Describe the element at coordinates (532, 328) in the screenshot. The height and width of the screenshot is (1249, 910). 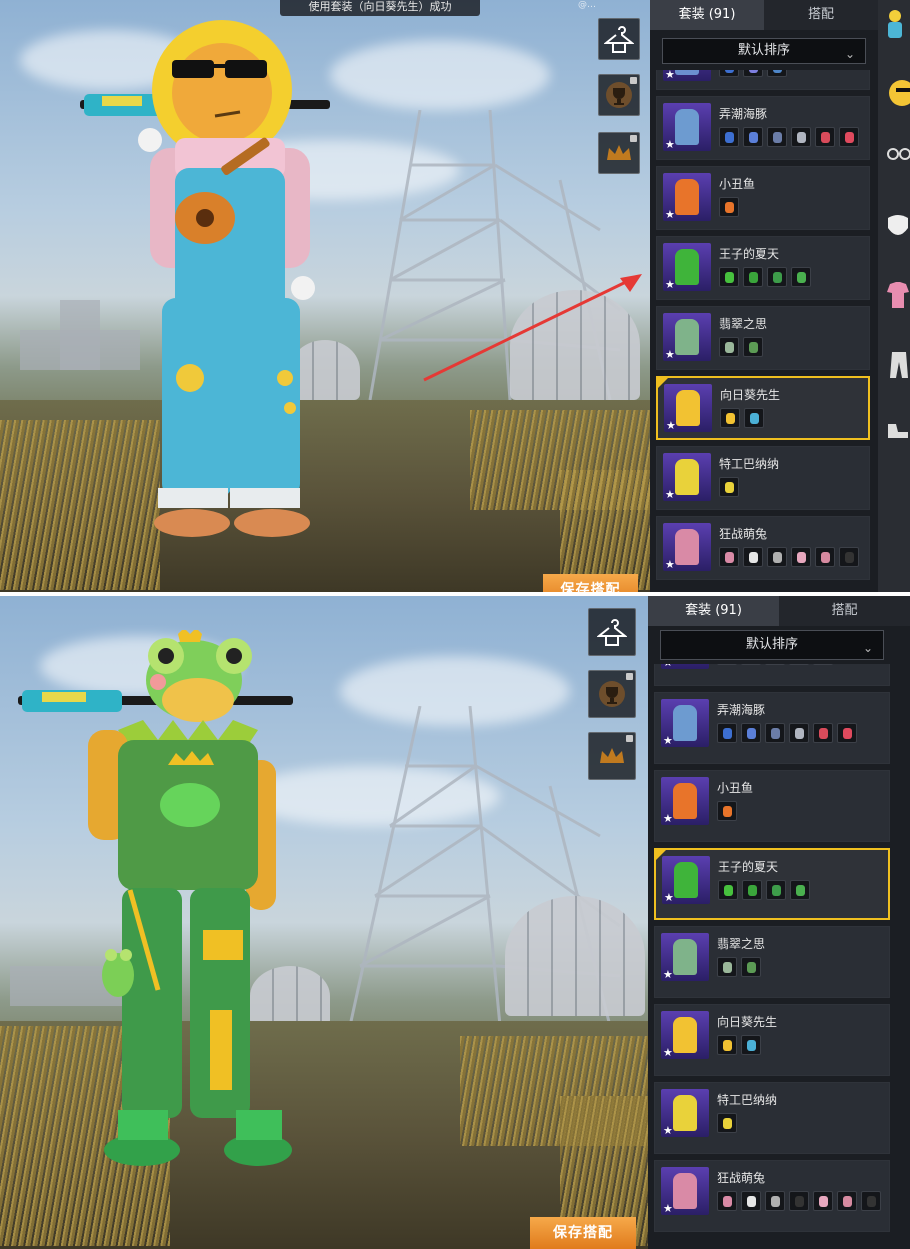
I see `red-arrow-annotation` at that location.